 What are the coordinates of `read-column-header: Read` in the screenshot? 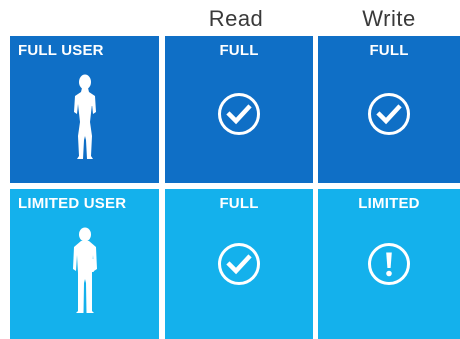 It's located at (236, 18).